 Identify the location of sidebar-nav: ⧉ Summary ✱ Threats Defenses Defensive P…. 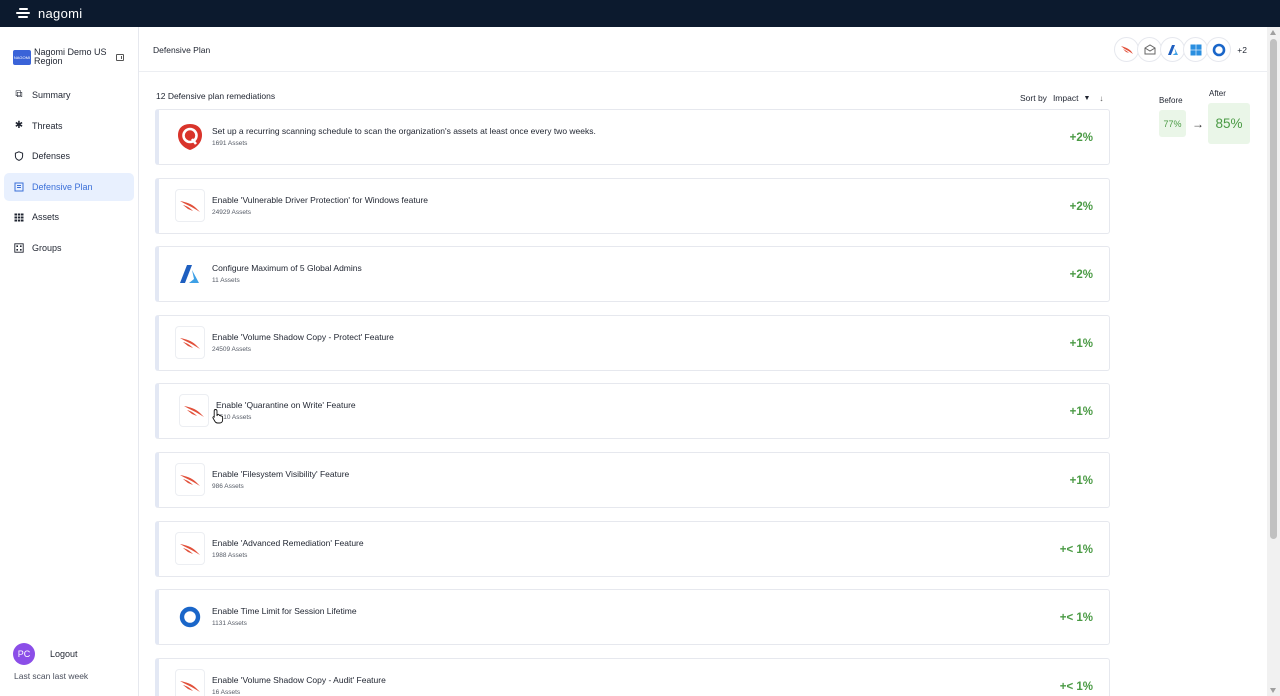
(69, 171).